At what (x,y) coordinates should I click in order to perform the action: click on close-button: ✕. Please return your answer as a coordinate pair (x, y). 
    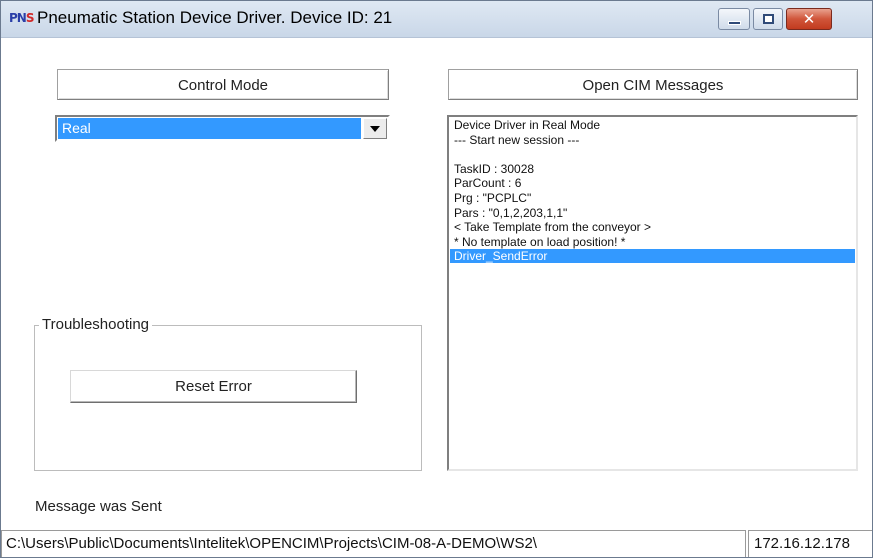
    Looking at the image, I should click on (809, 19).